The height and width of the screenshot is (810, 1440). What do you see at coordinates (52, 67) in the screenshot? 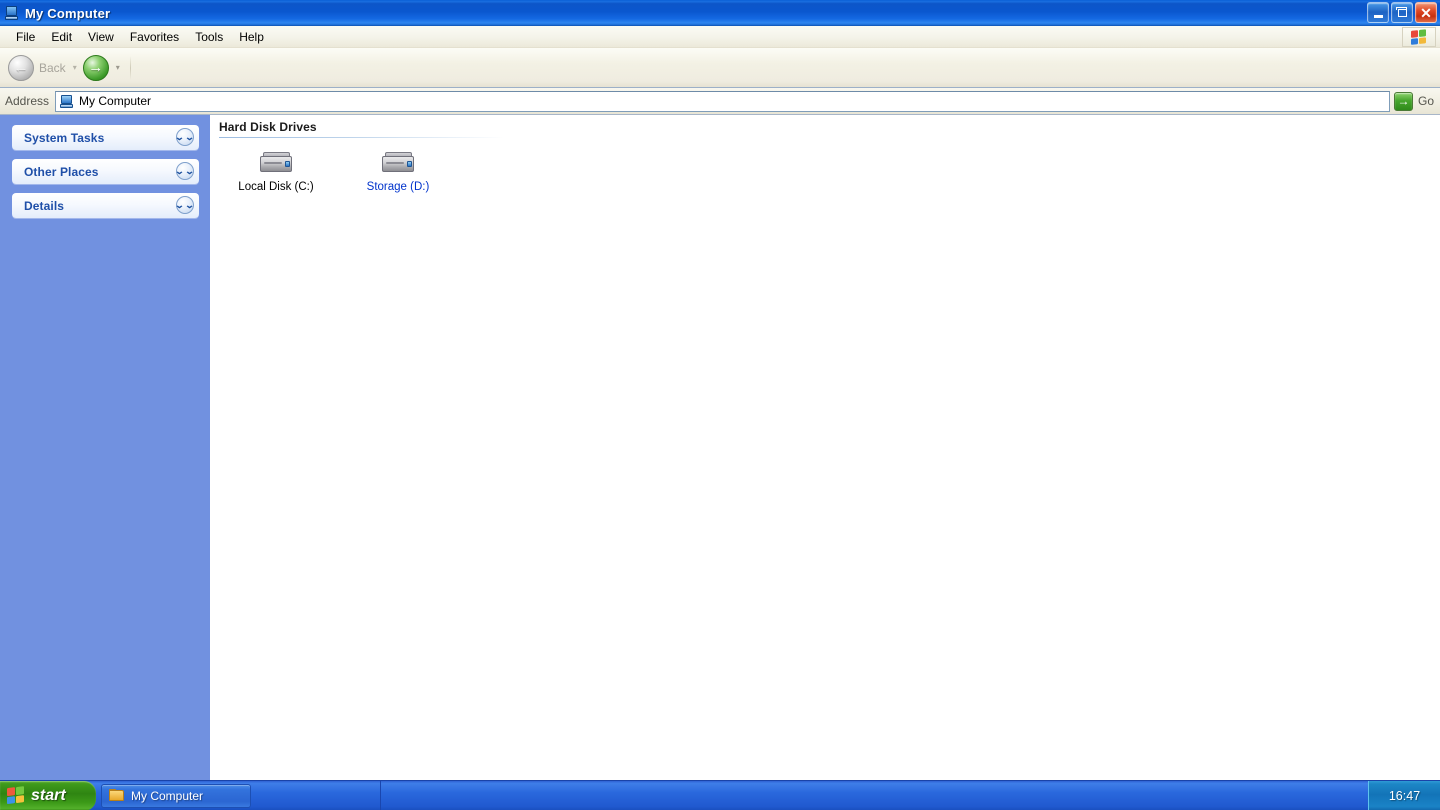
I see `back-button-label: Back` at bounding box center [52, 67].